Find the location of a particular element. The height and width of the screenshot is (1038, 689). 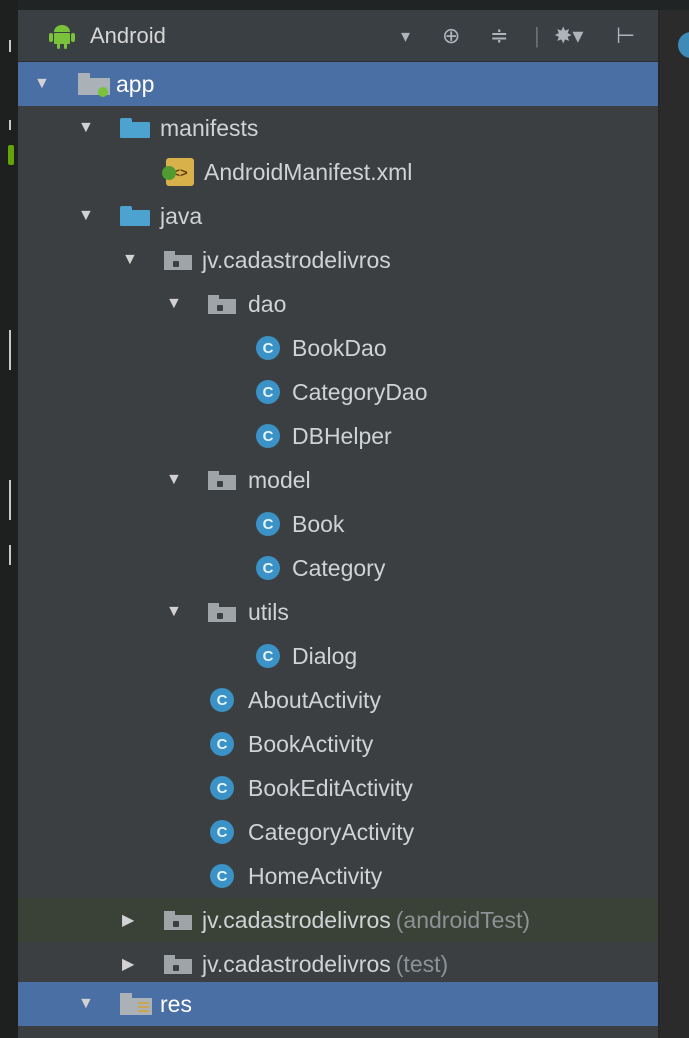

editor-tab-icon is located at coordinates (683, 45).